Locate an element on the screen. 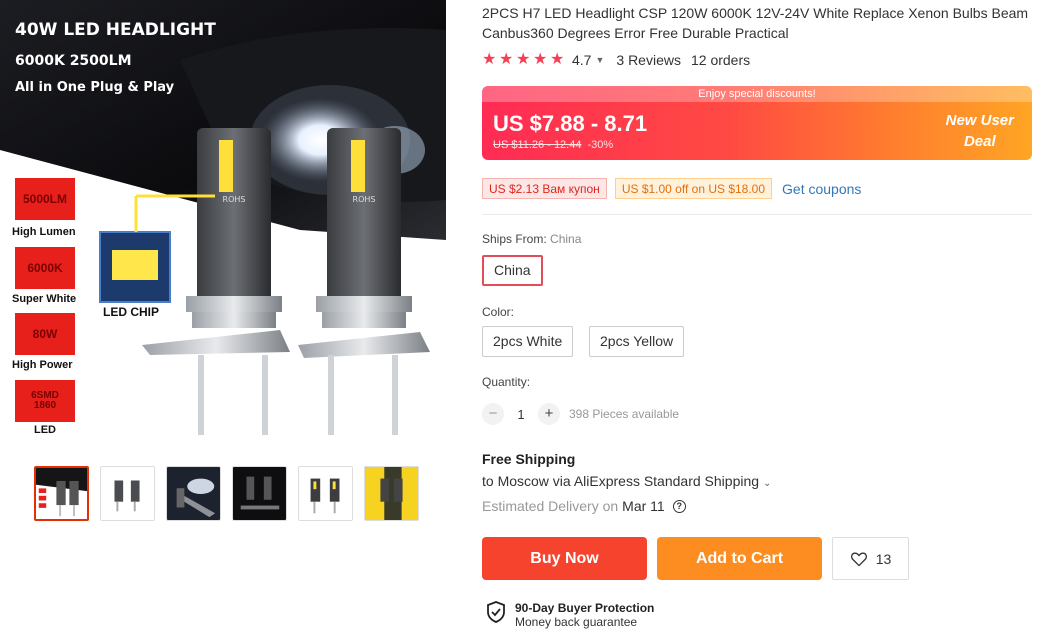 The height and width of the screenshot is (629, 1042). thumbnail-strip is located at coordinates (226, 493).